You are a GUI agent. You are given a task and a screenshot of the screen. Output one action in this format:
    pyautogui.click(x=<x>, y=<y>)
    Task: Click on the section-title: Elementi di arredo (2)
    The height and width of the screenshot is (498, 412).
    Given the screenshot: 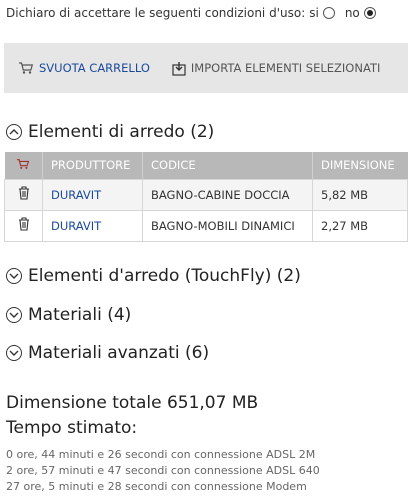 What is the action you would take?
    pyautogui.click(x=121, y=132)
    